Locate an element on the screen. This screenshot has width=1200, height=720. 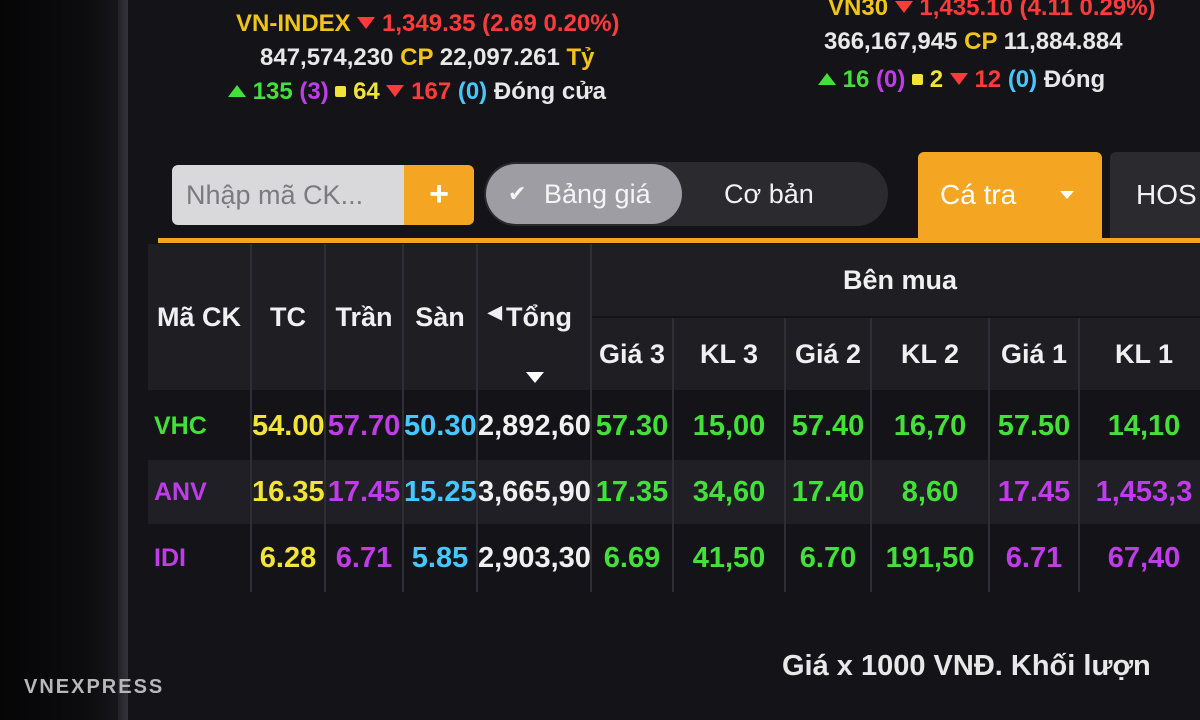
row-vol-2: 191,50 is located at coordinates (930, 558).